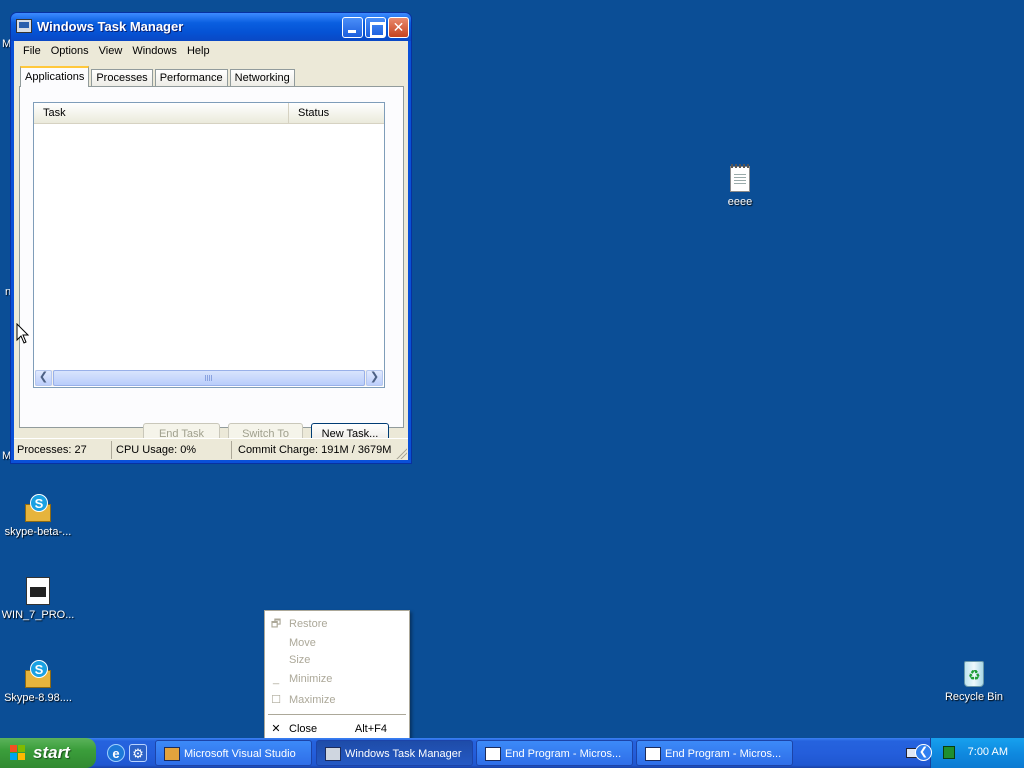 This screenshot has width=1024, height=768. What do you see at coordinates (23, 333) in the screenshot?
I see `mouse-cursor-icon` at bounding box center [23, 333].